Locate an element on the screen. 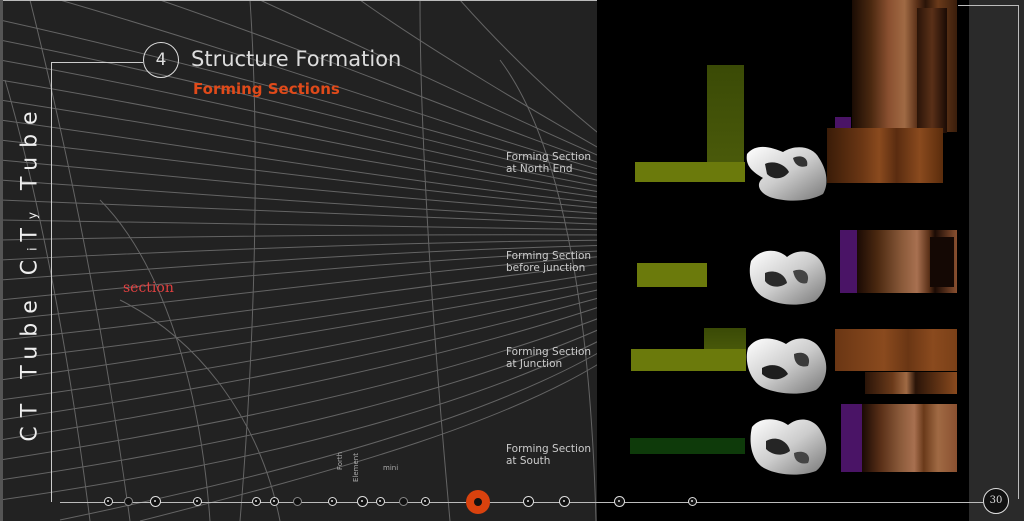 The height and width of the screenshot is (521, 1024). copper-block-2-dark is located at coordinates (942, 262).